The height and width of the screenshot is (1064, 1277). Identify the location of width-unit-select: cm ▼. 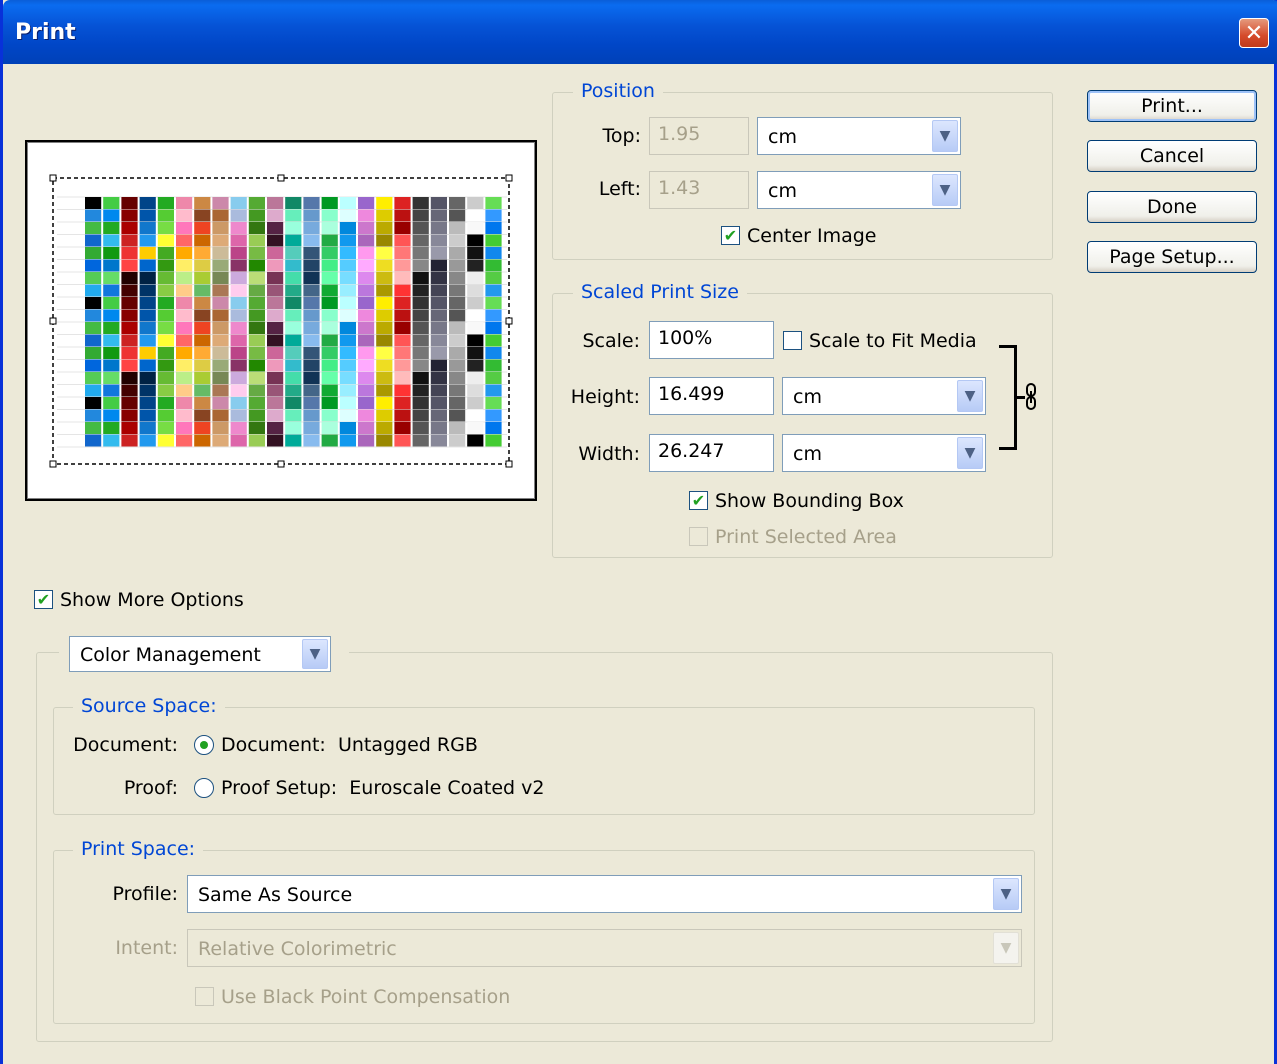
(884, 453).